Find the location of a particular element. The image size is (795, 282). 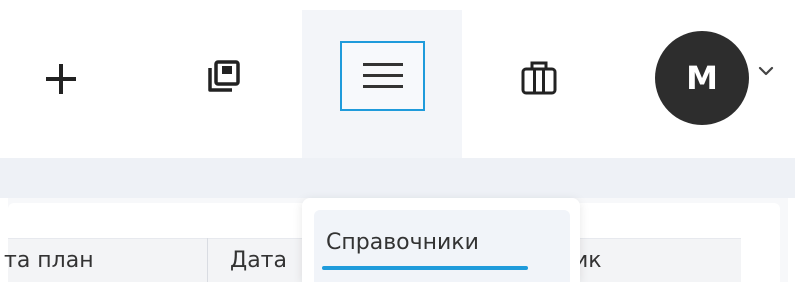

menu-icon is located at coordinates (383, 75).